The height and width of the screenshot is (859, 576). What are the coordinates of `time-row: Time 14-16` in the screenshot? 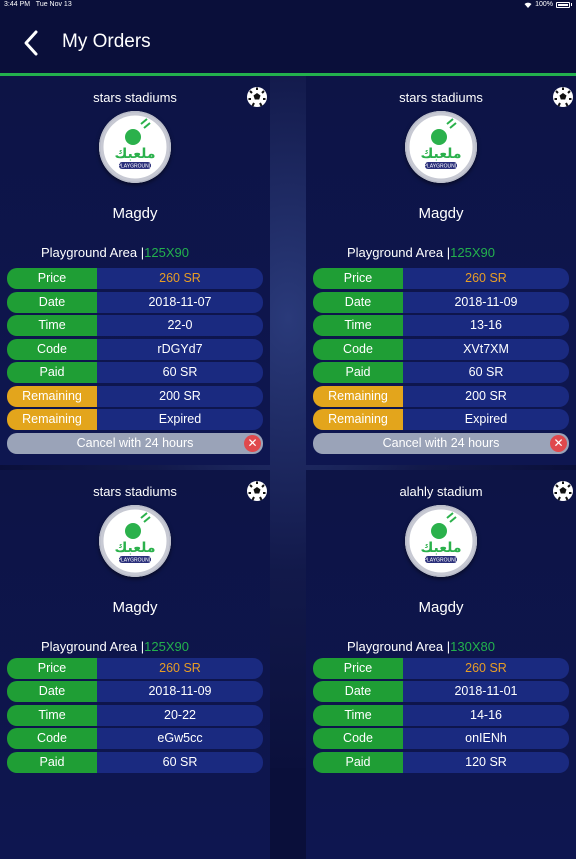 It's located at (441, 715).